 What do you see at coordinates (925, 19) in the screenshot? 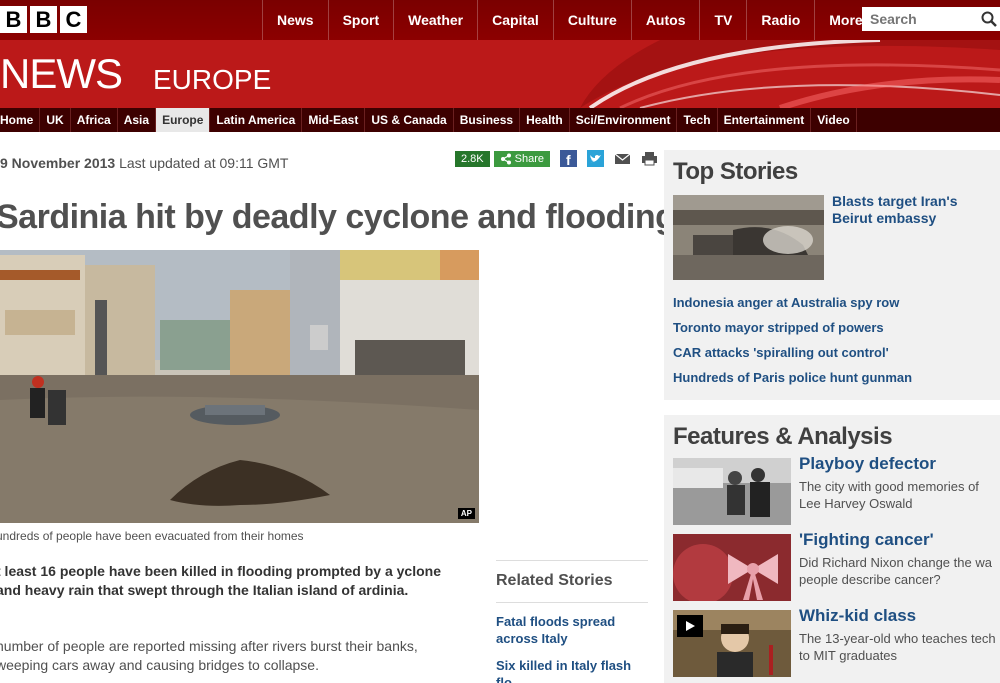
I see `search-input` at bounding box center [925, 19].